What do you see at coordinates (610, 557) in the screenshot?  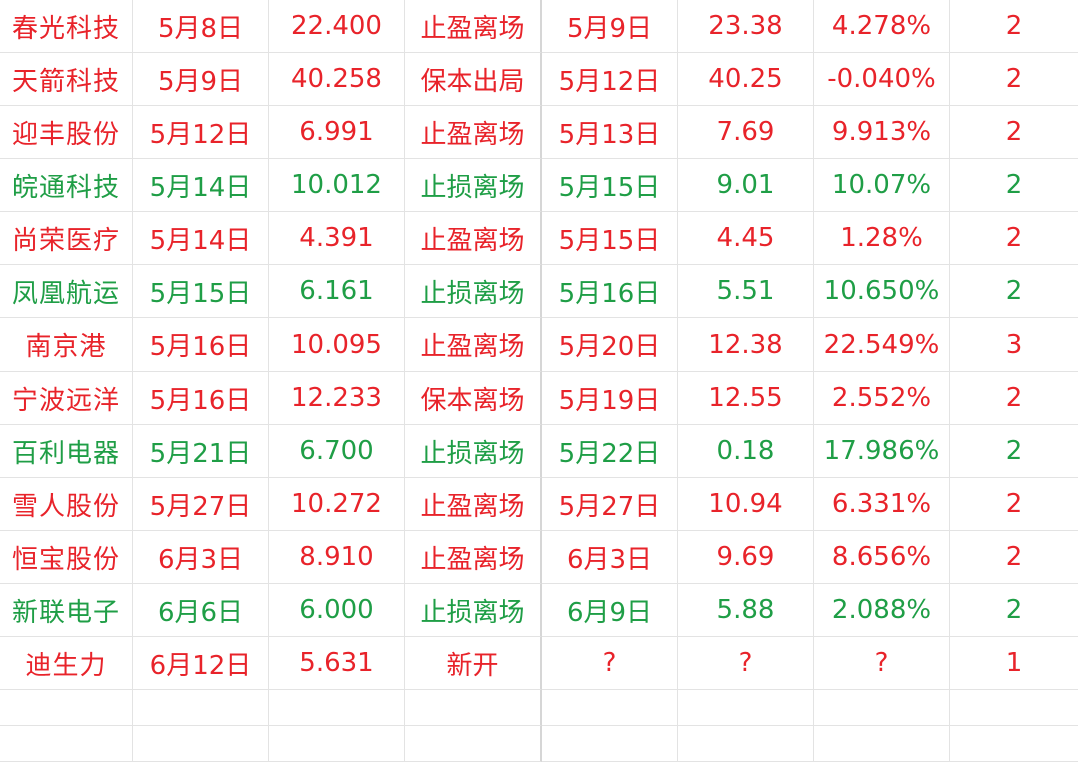 I see `cell-sell-date: 6月3日` at bounding box center [610, 557].